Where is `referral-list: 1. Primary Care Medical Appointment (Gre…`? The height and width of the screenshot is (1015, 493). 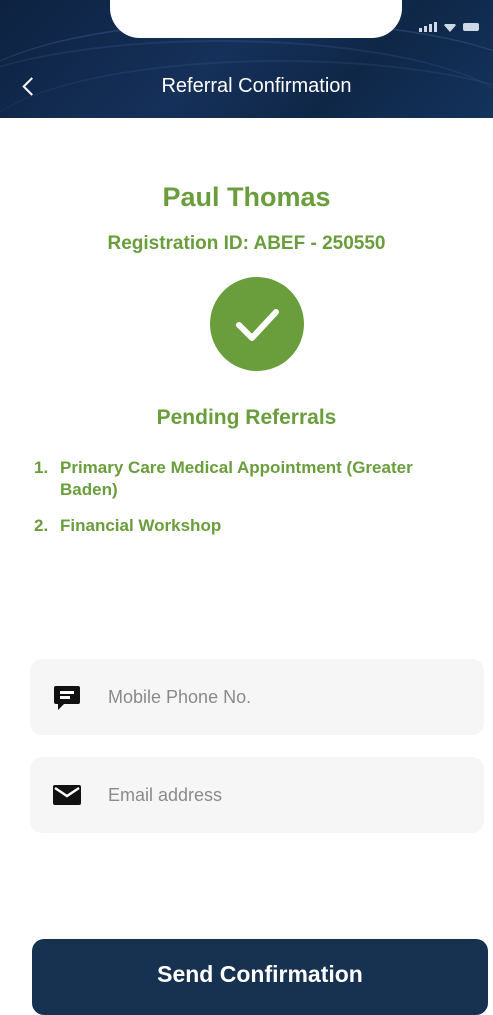
referral-list: 1. Primary Care Medical Appointment (Gre… is located at coordinates (244, 504).